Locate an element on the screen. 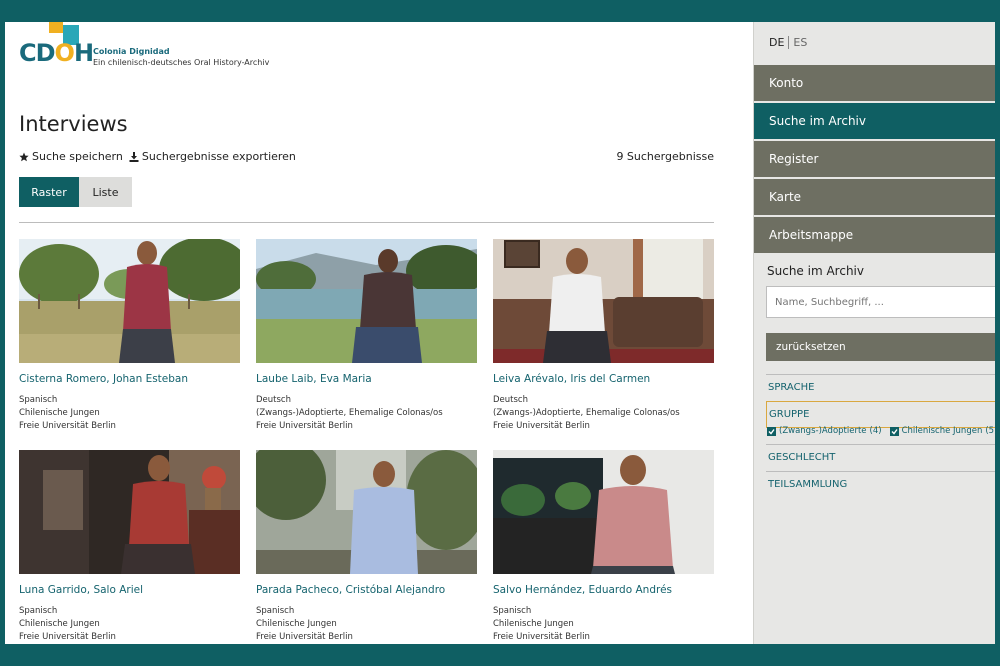 Image resolution: width=1000 pixels, height=666 pixels. filter-chip-count: (4) is located at coordinates (875, 431).